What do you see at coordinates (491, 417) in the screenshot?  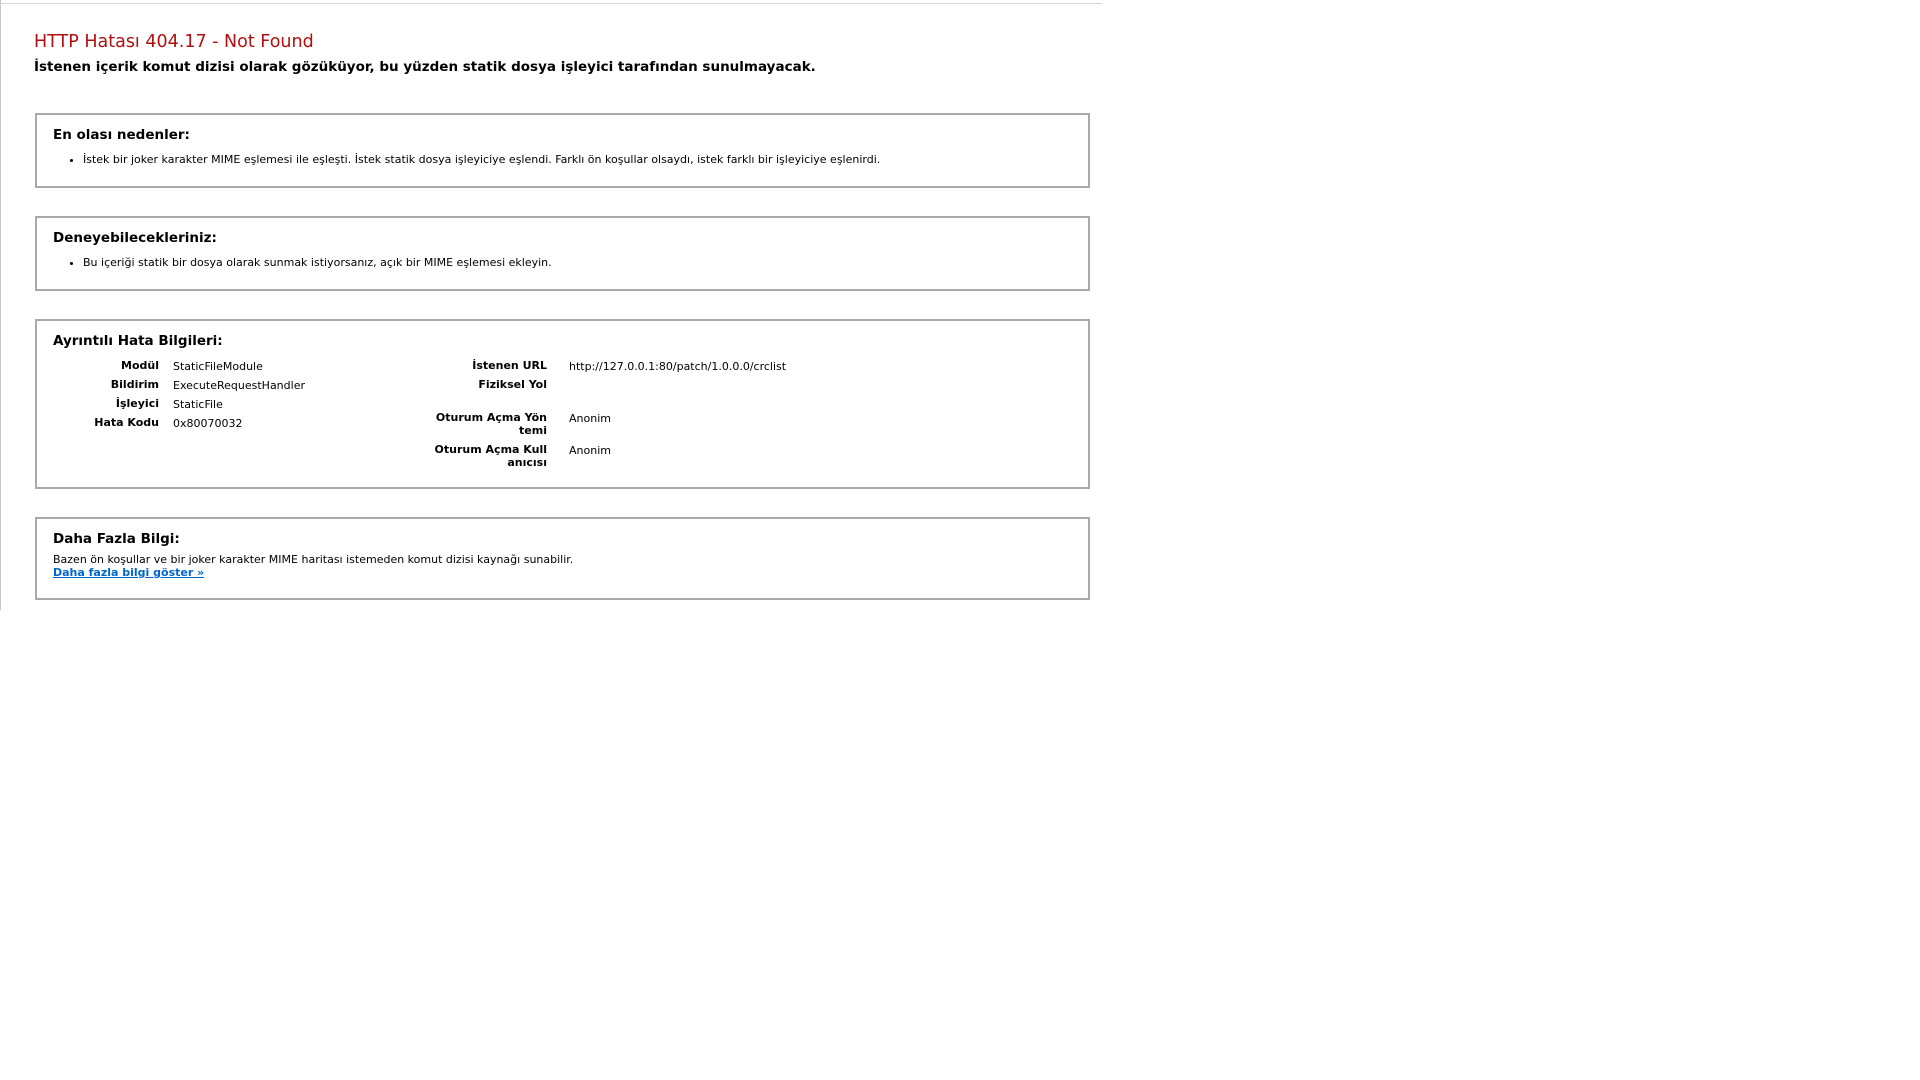 I see `detail-label-logon-method: Oturum Açma Yön` at bounding box center [491, 417].